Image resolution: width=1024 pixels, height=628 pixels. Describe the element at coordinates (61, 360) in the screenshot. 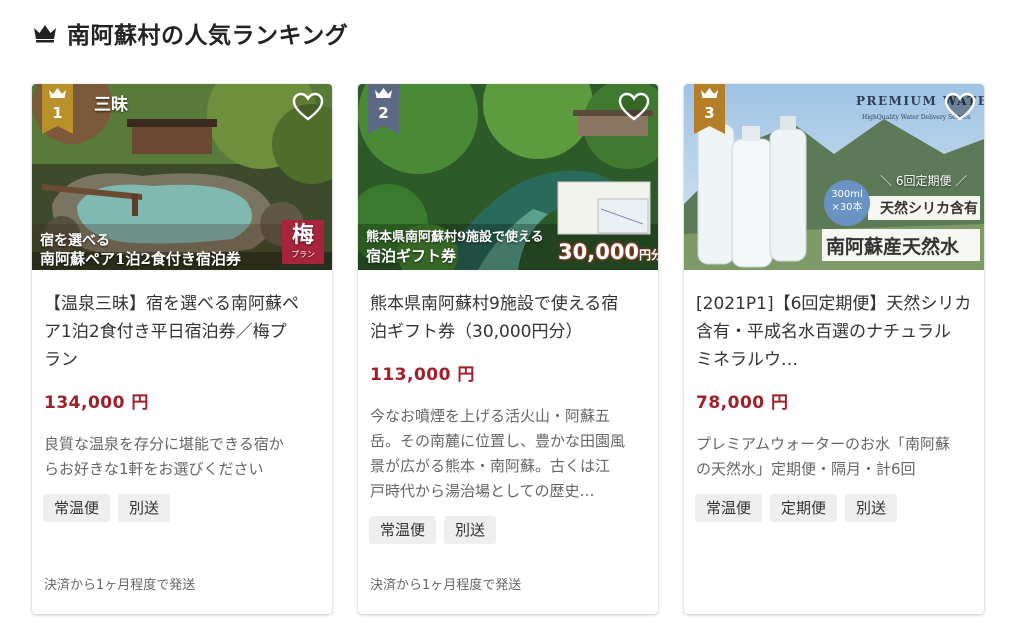

I see `product-title-line: ラン` at that location.